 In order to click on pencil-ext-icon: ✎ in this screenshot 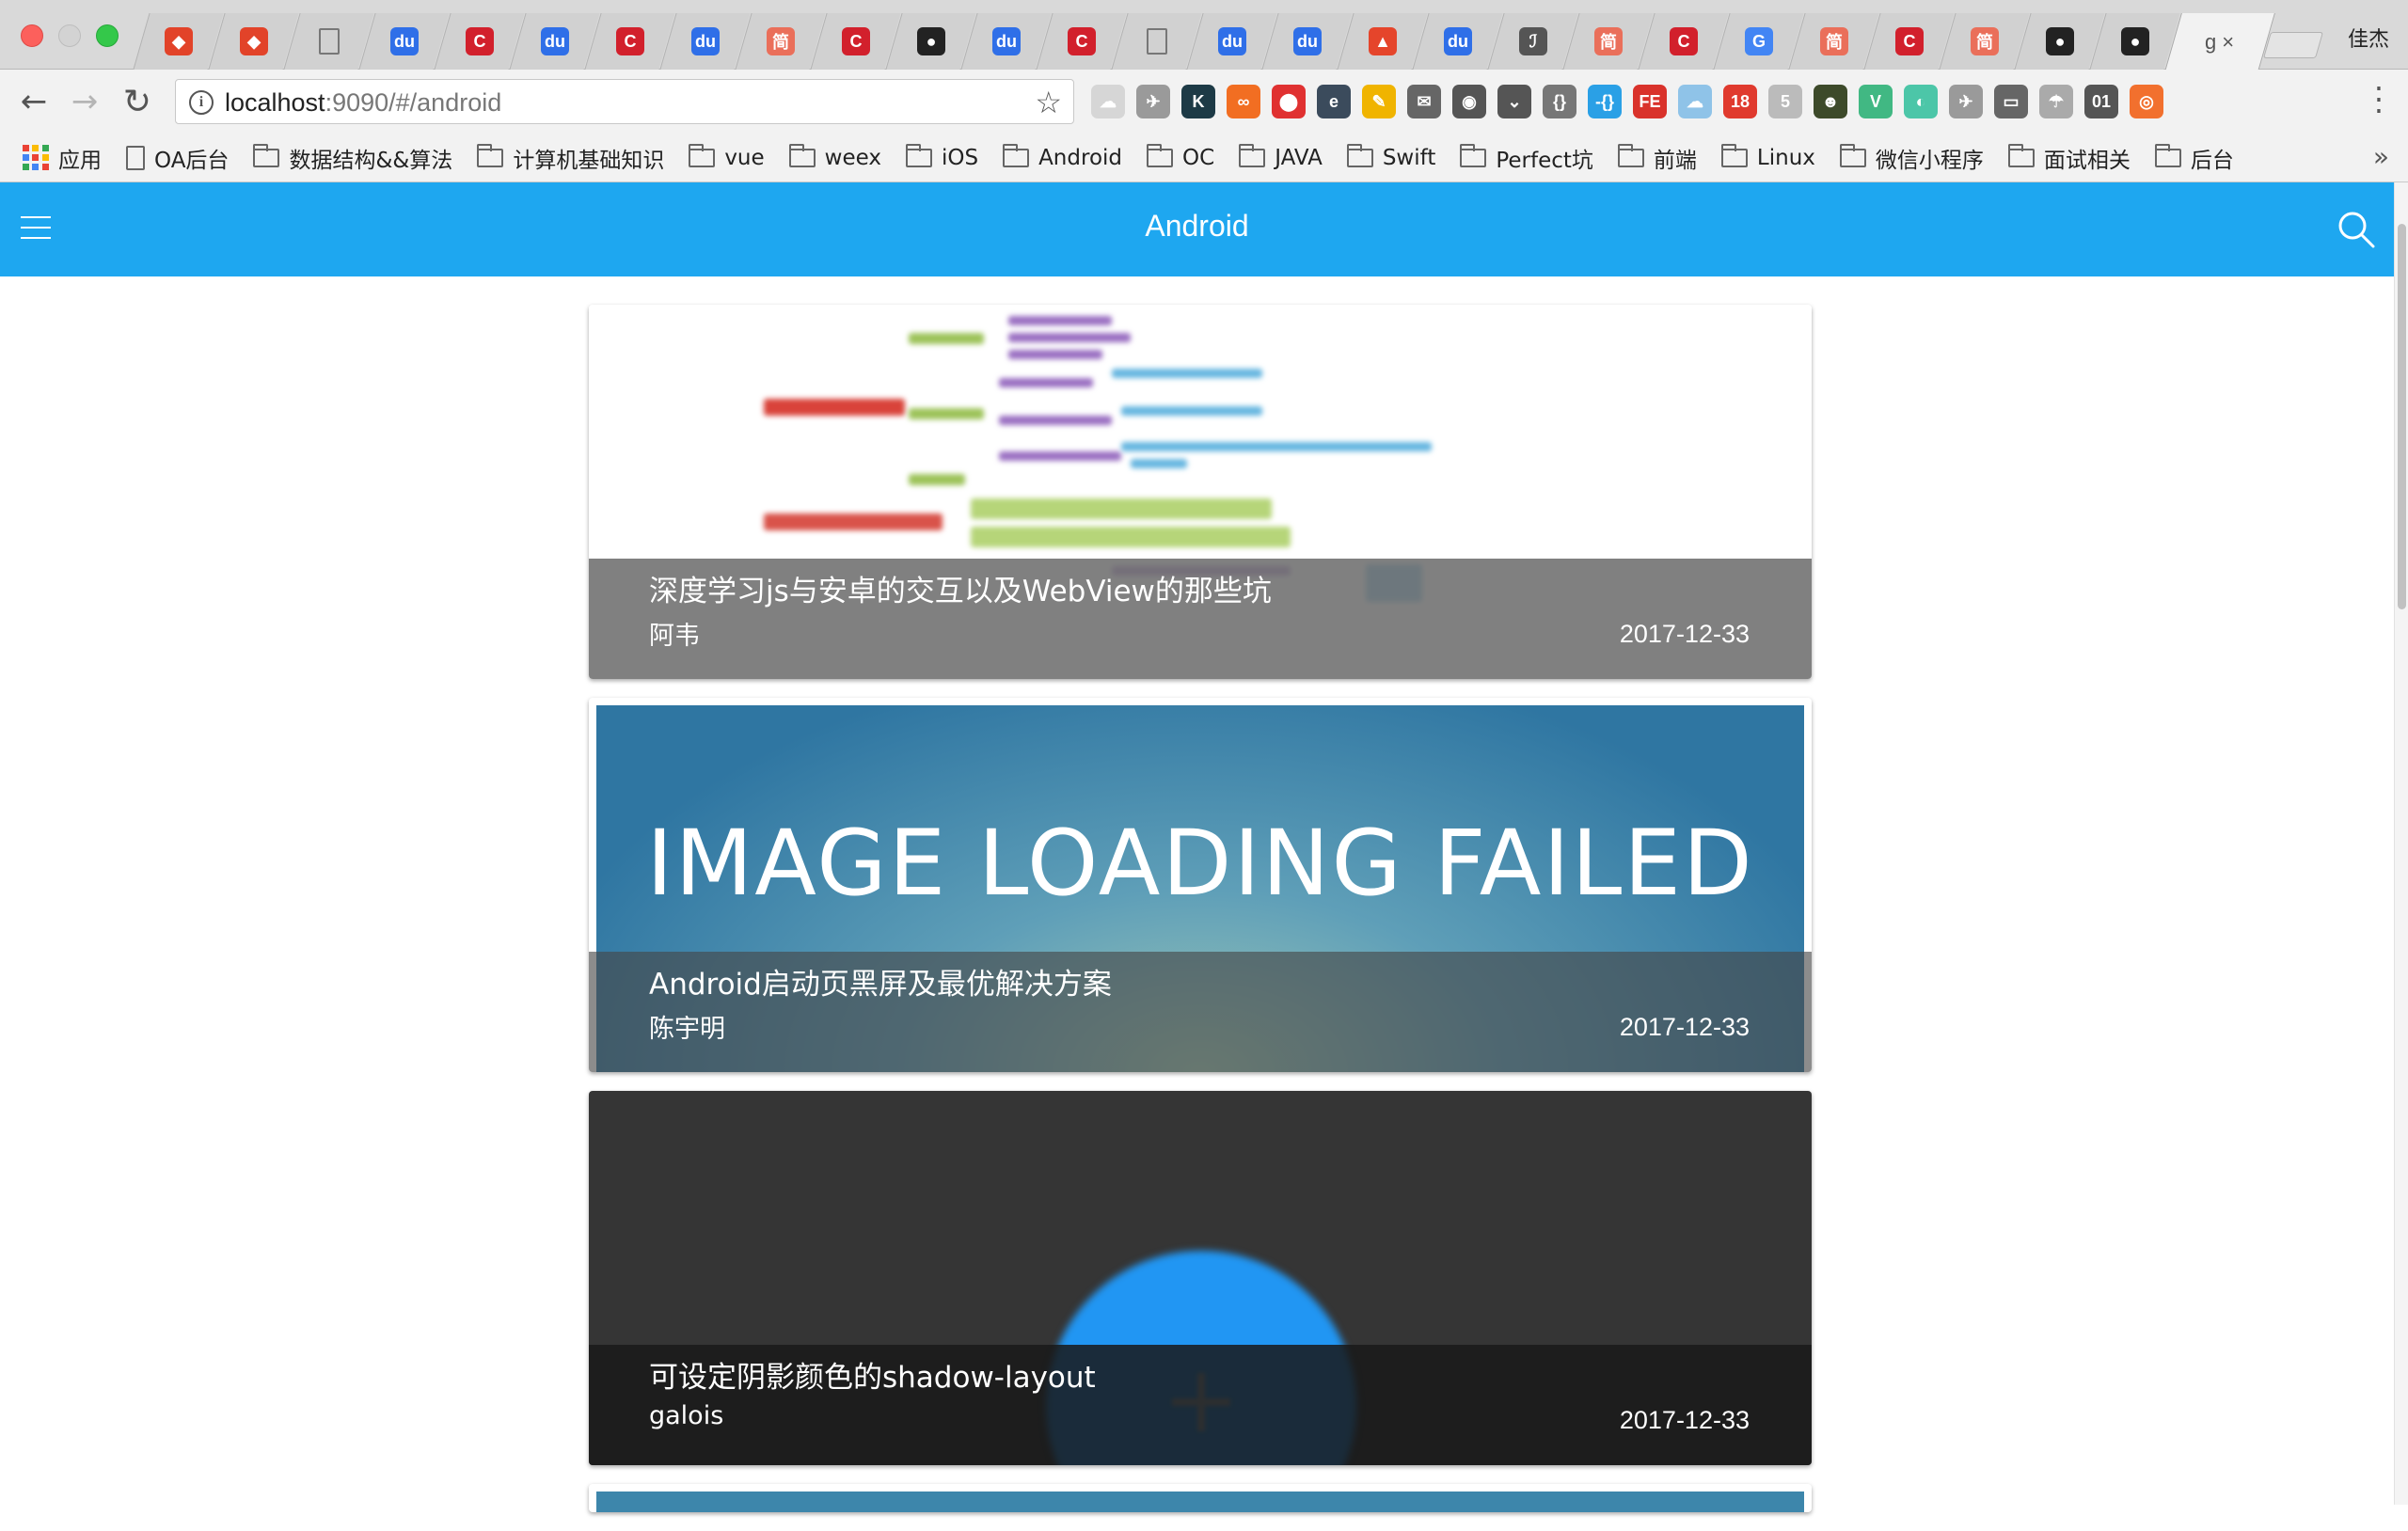, I will do `click(1379, 101)`.